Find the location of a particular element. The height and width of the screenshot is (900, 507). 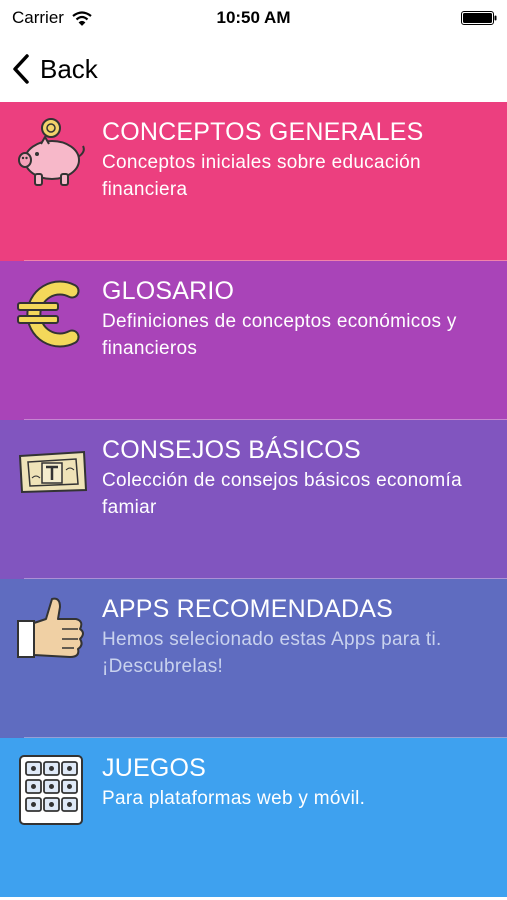

item-title: GLOSARIO is located at coordinates (168, 291).